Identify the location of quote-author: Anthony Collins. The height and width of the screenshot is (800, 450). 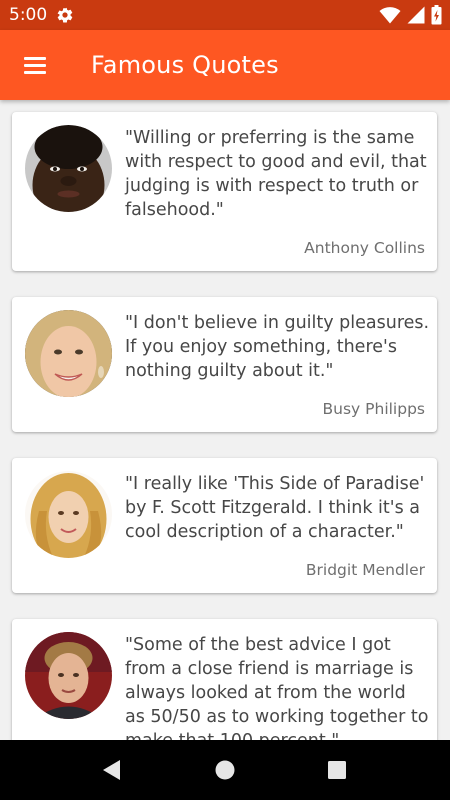
(364, 248).